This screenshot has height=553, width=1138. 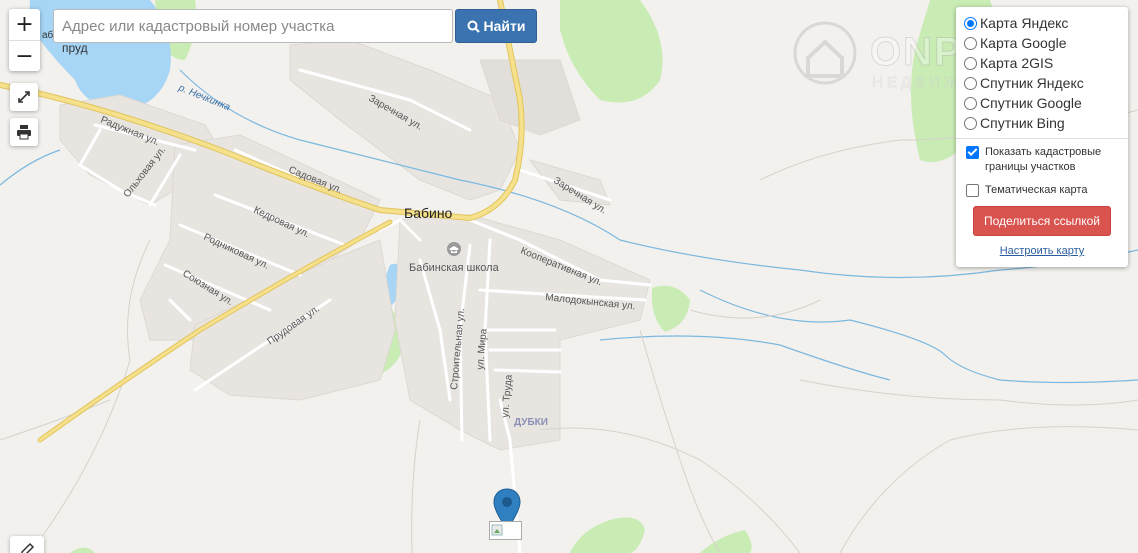 What do you see at coordinates (1024, 23) in the screenshot?
I see `layer-option-label: Карта Яндекс` at bounding box center [1024, 23].